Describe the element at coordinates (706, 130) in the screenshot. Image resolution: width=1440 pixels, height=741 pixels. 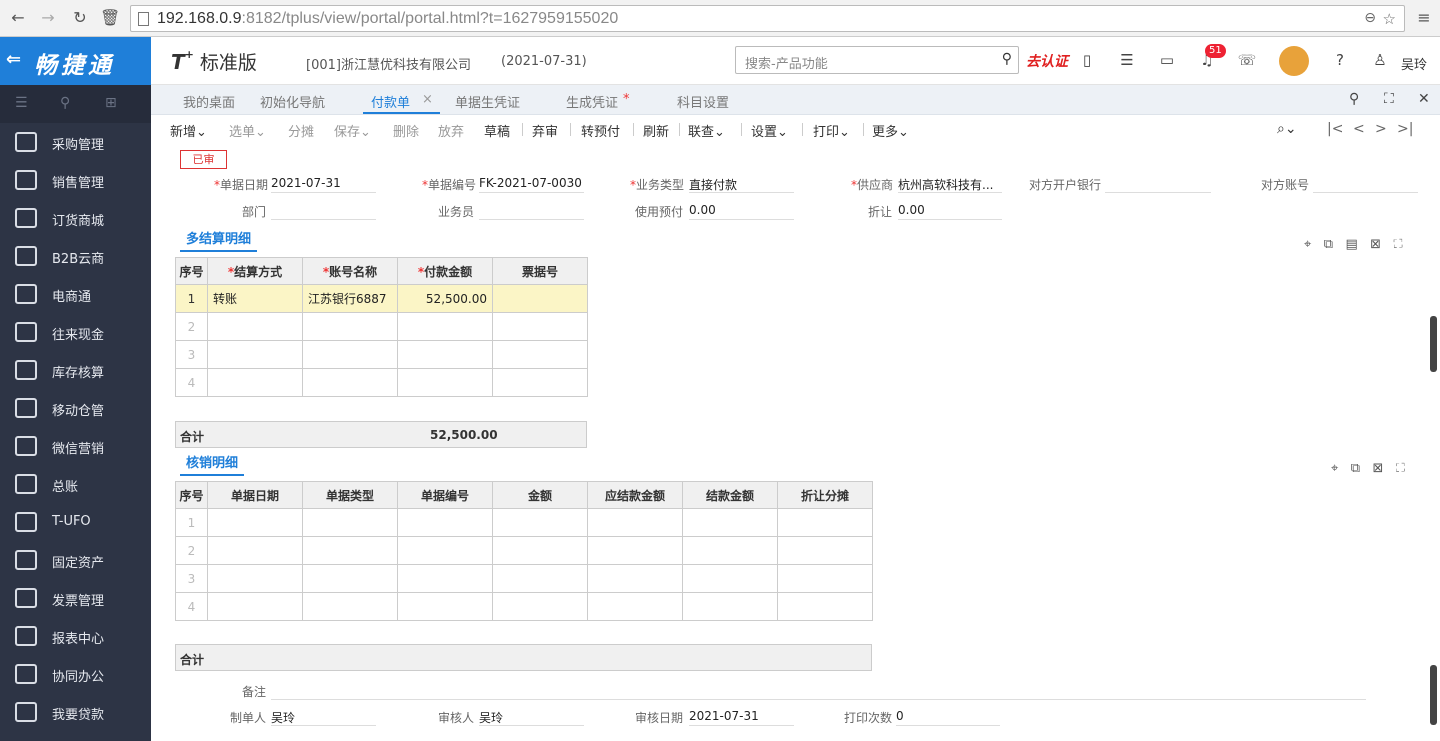
I see `link-query-button: 联查⌄` at that location.